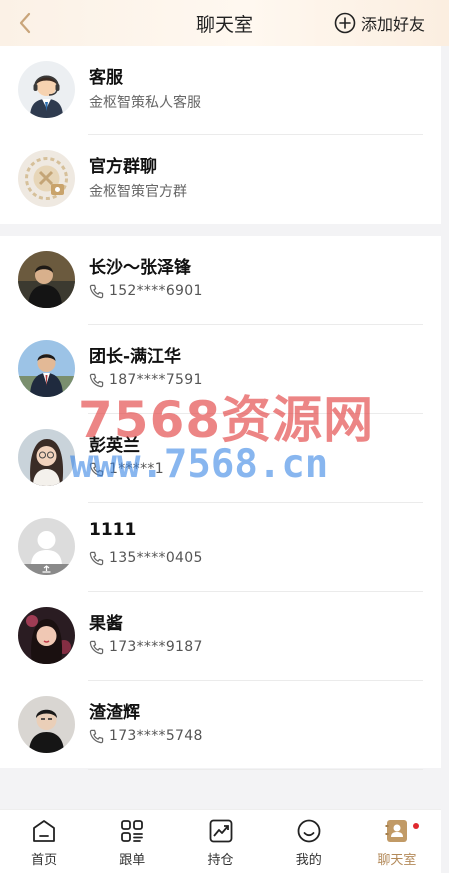 The width and height of the screenshot is (449, 873). I want to click on contact-phone: 187****7591, so click(156, 380).